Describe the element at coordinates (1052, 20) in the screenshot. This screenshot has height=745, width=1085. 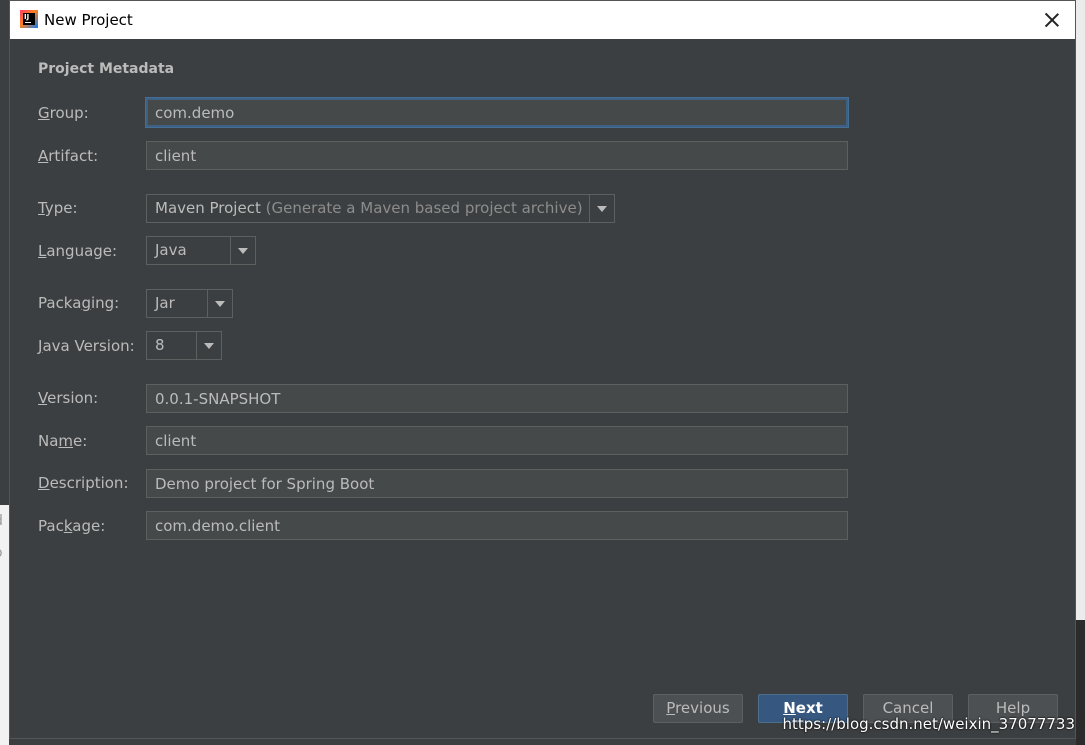
I see `close-button` at that location.